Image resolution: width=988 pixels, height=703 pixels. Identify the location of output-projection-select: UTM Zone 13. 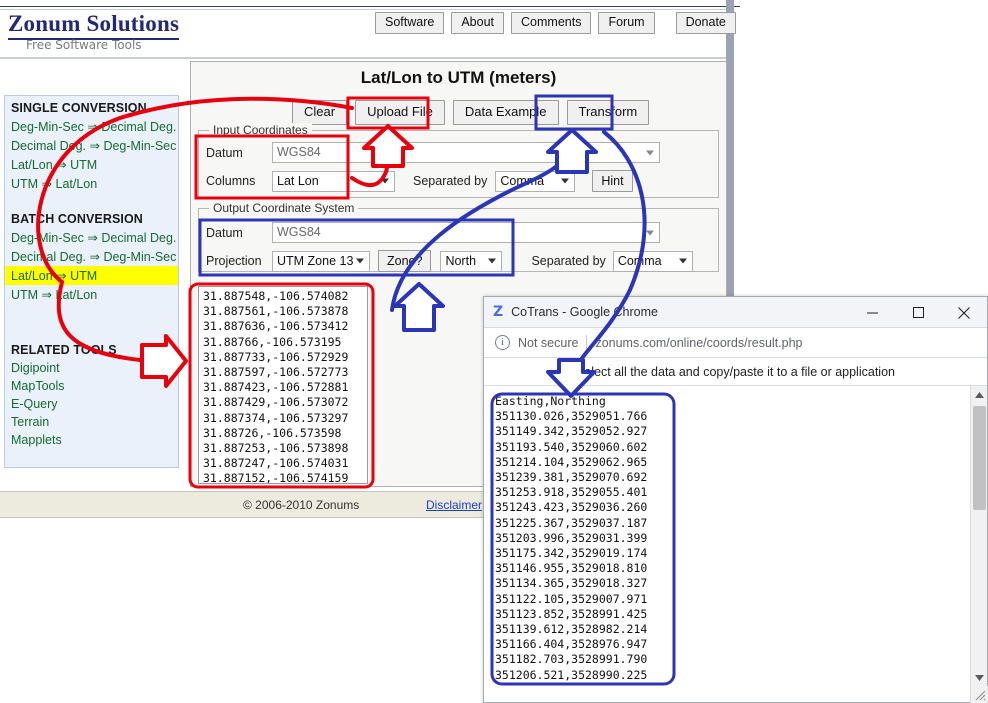
(321, 261).